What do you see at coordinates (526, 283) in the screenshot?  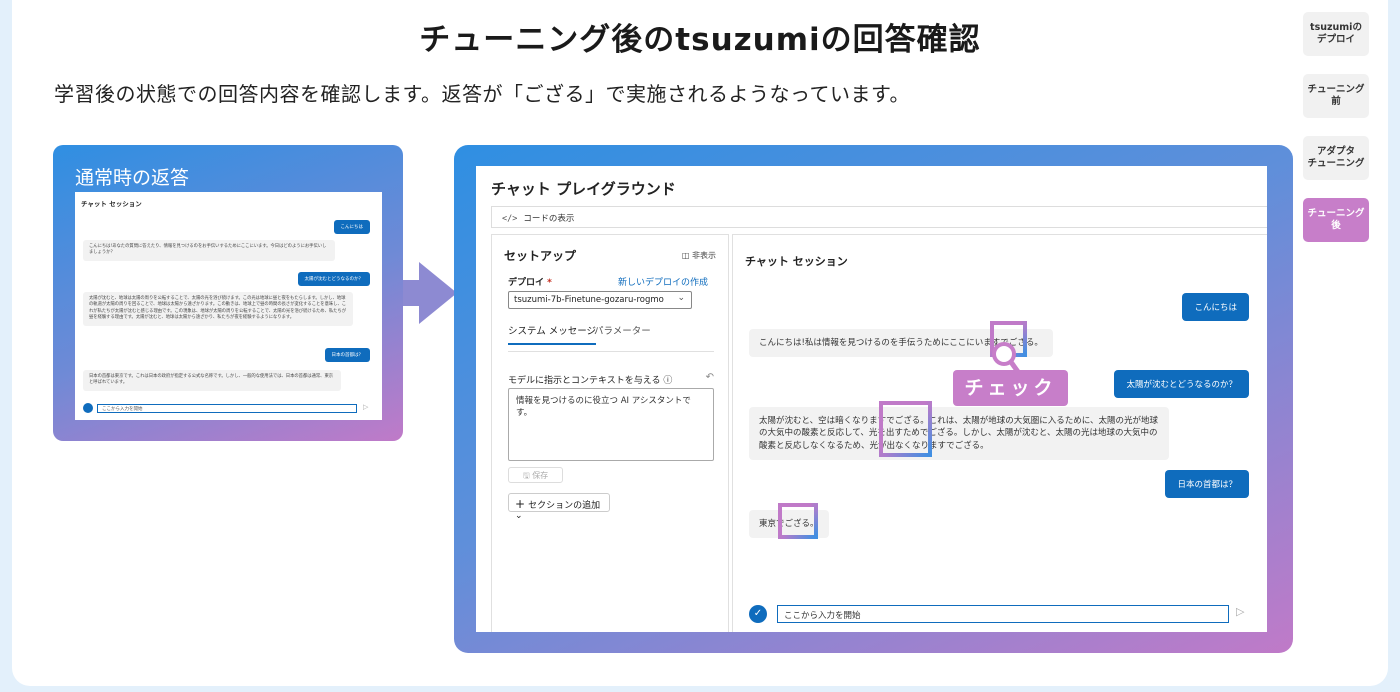 I see `deploy-label-text: デプロイ` at bounding box center [526, 283].